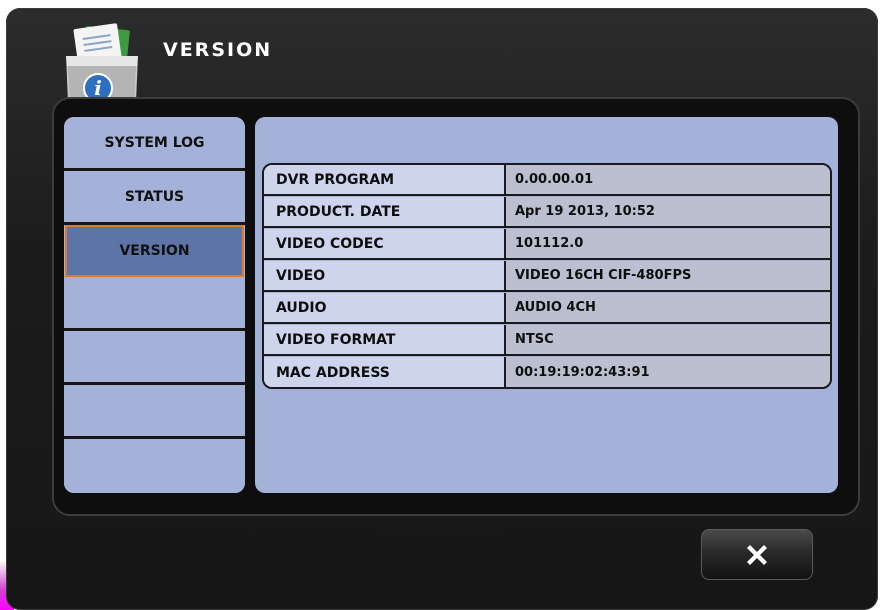 The width and height of the screenshot is (888, 610). Describe the element at coordinates (668, 243) in the screenshot. I see `row-value: 101112.0` at that location.